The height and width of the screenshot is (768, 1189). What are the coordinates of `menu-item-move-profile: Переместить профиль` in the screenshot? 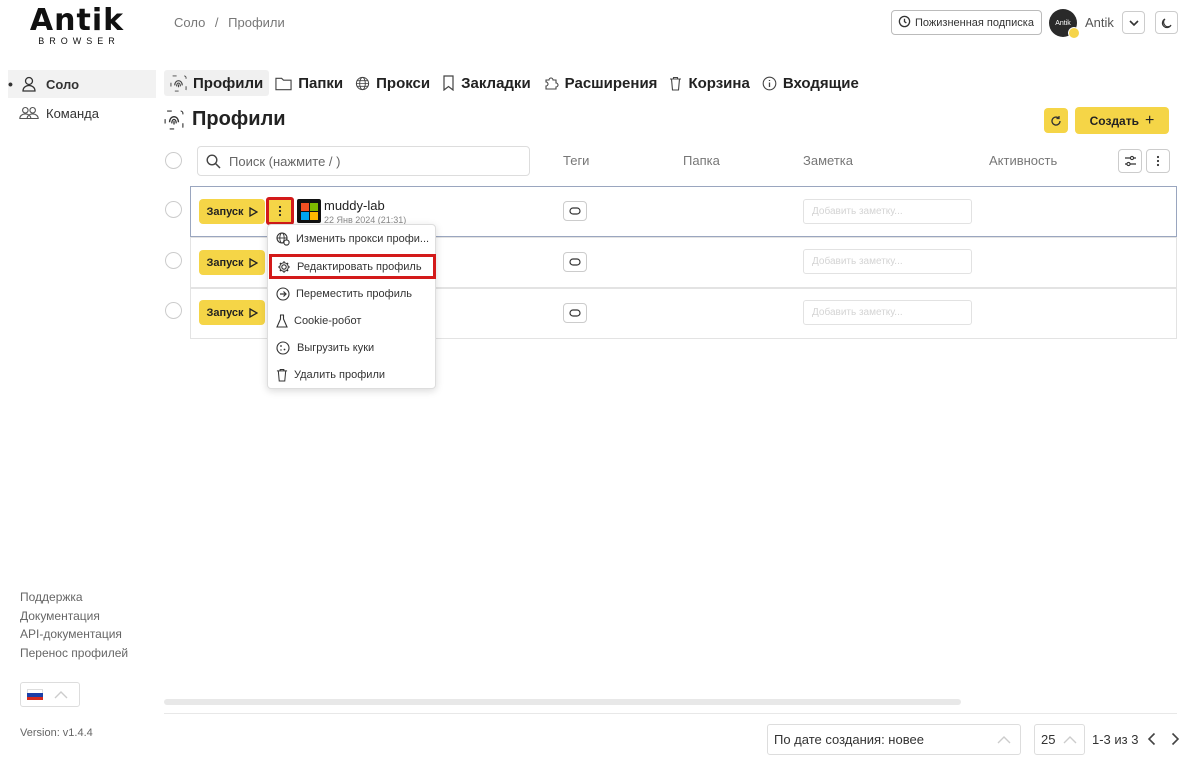 It's located at (352, 294).